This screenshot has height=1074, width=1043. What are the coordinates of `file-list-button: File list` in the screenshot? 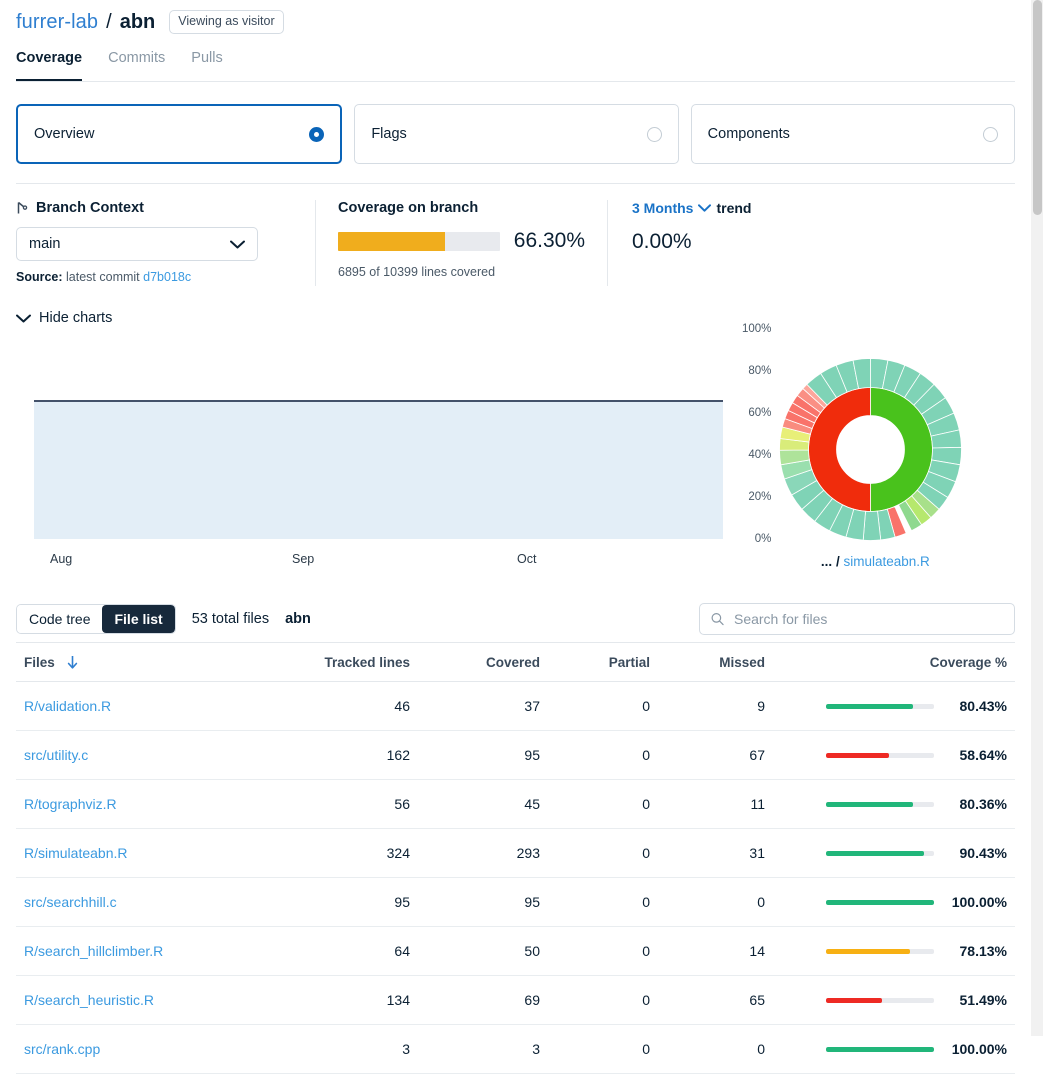 It's located at (138, 619).